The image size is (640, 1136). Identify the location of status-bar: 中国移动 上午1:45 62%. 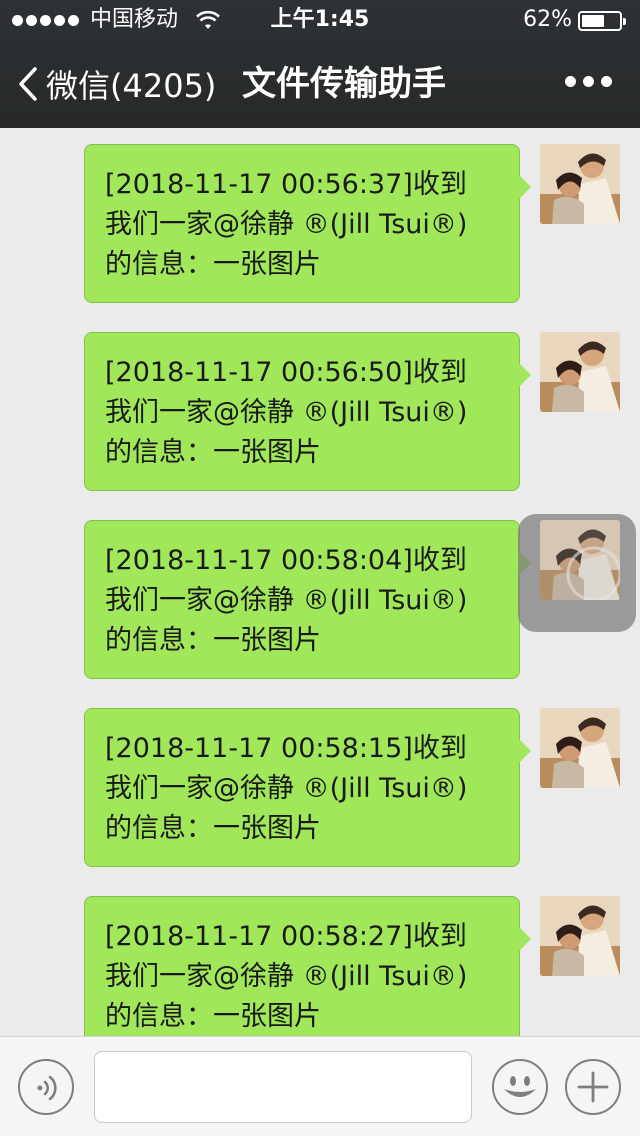
(320, 20).